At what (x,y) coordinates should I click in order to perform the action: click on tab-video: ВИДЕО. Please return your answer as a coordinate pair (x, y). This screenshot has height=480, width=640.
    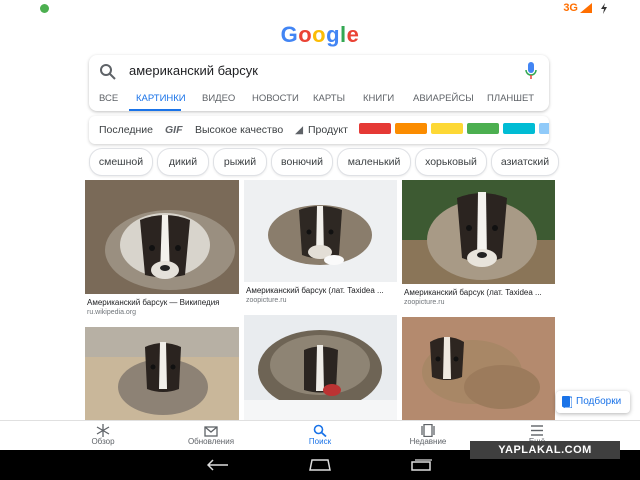
    Looking at the image, I should click on (218, 98).